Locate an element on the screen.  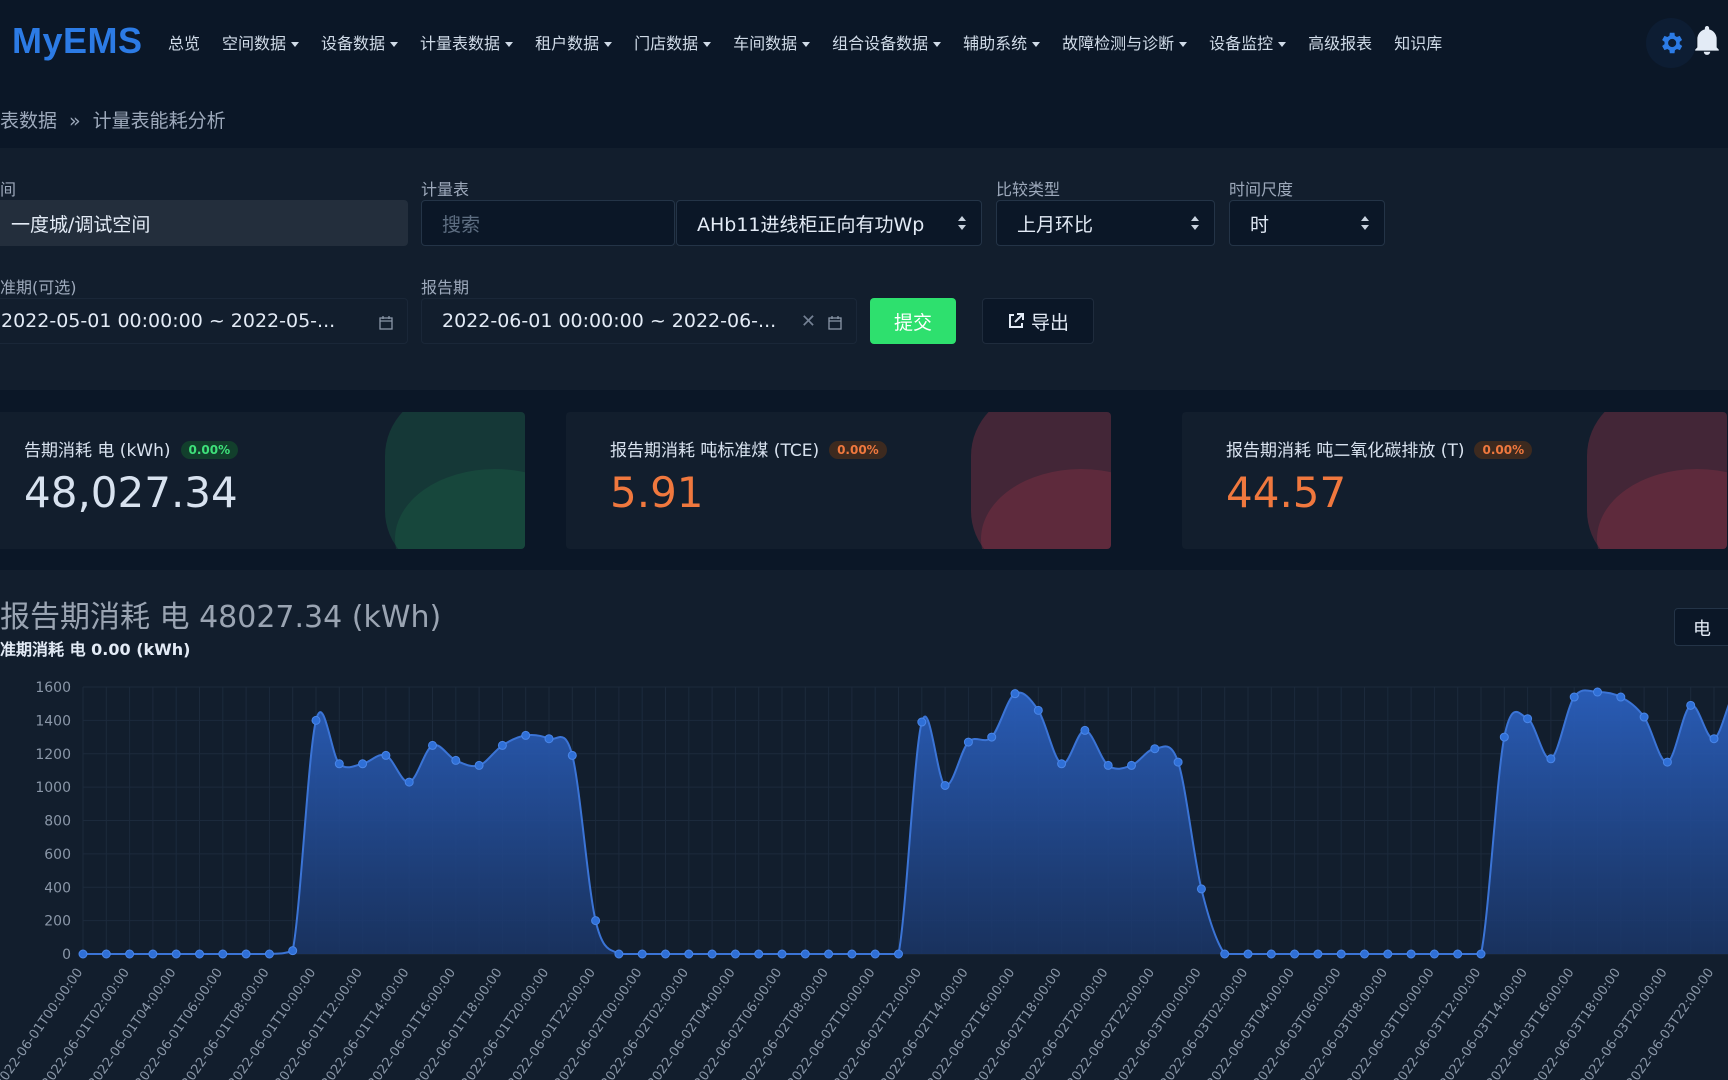
nav-item-3: 计量表数据 is located at coordinates (467, 42).